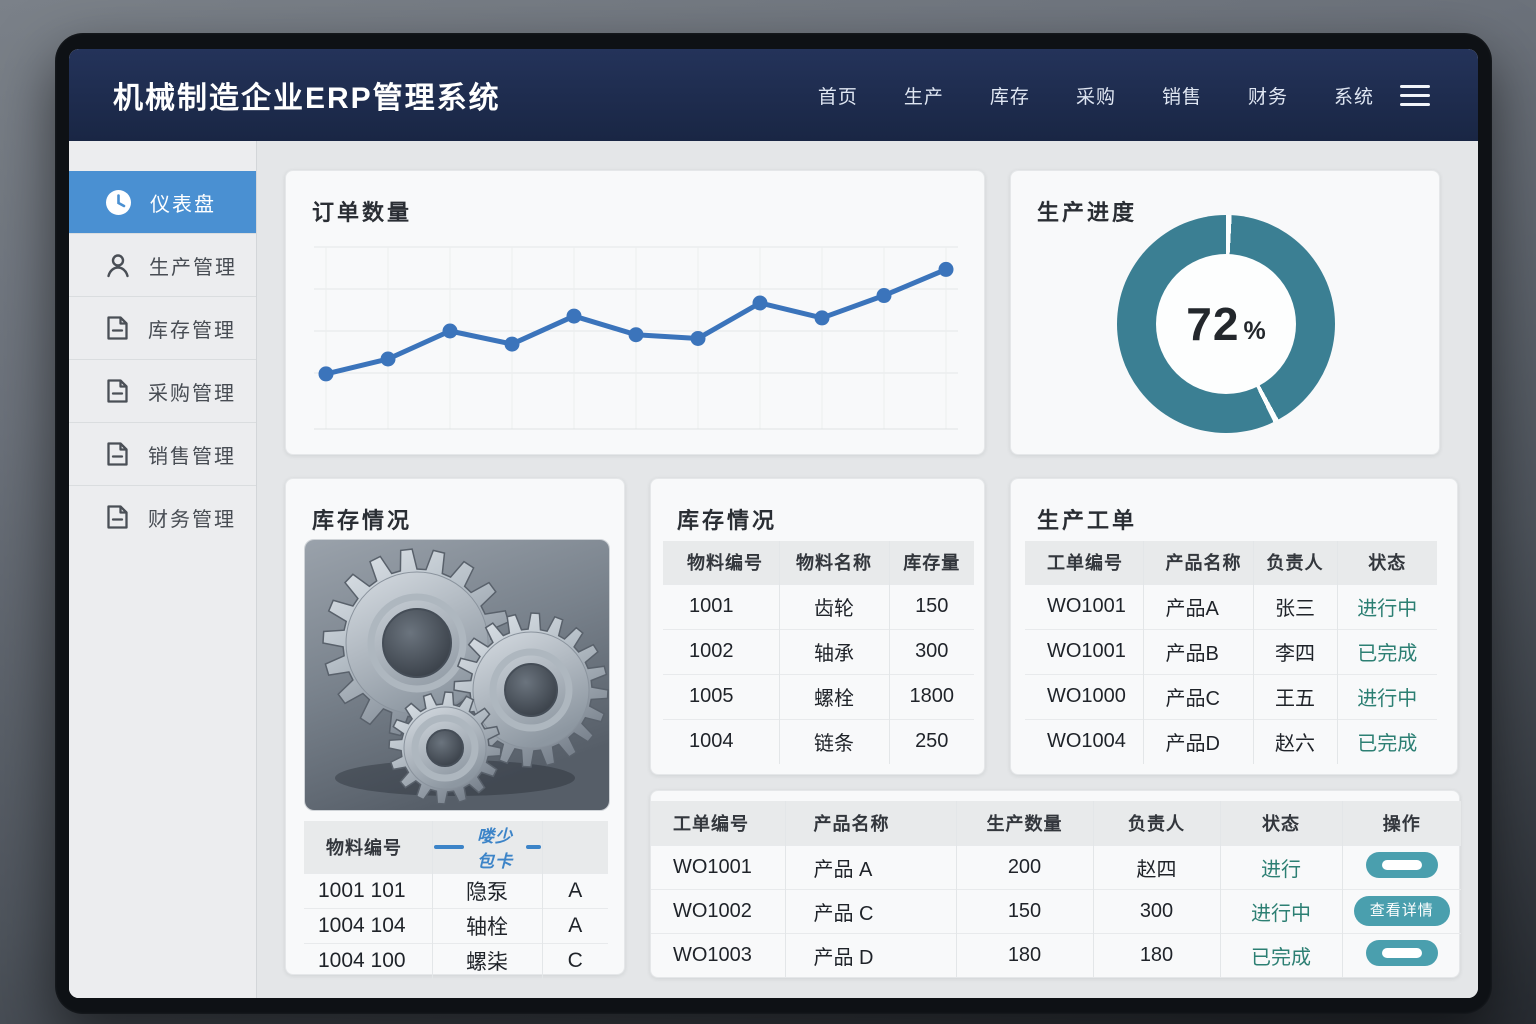 The width and height of the screenshot is (1536, 1024). What do you see at coordinates (1087, 520) in the screenshot?
I see `card-title-work-orders: 生产工单` at bounding box center [1087, 520].